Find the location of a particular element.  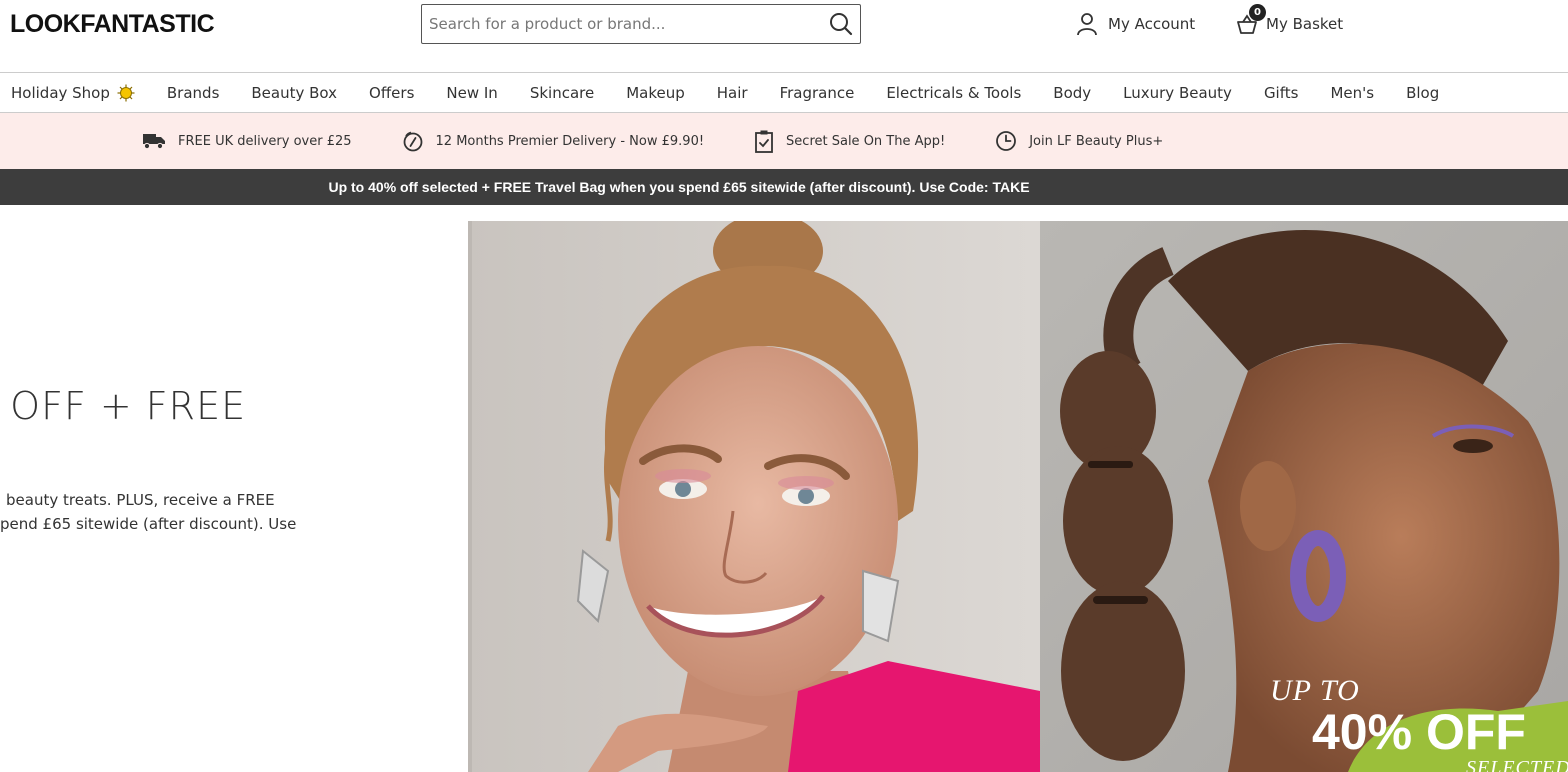

nav-item-fragrance: Fragrance is located at coordinates (817, 93).